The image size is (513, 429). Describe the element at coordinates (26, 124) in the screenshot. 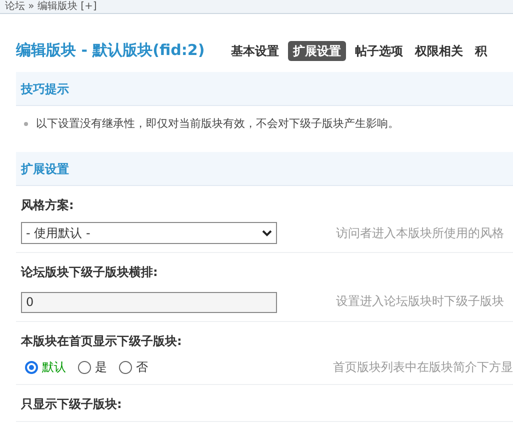

I see `bullet-icon` at that location.